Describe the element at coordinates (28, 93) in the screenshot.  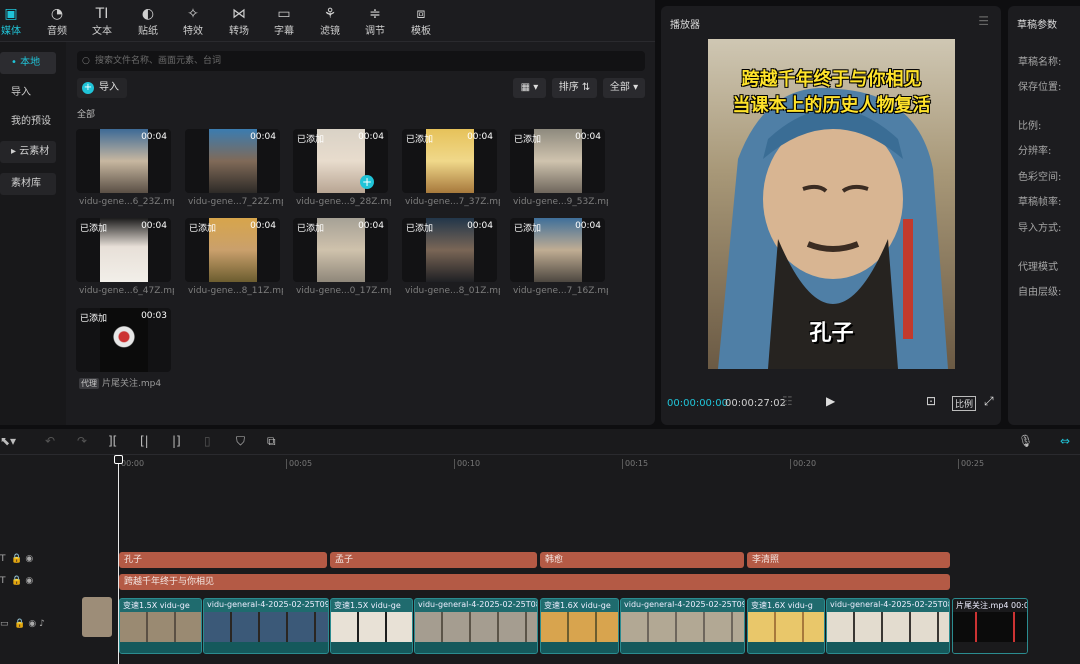
I see `sidebar-item-import: 导入` at that location.